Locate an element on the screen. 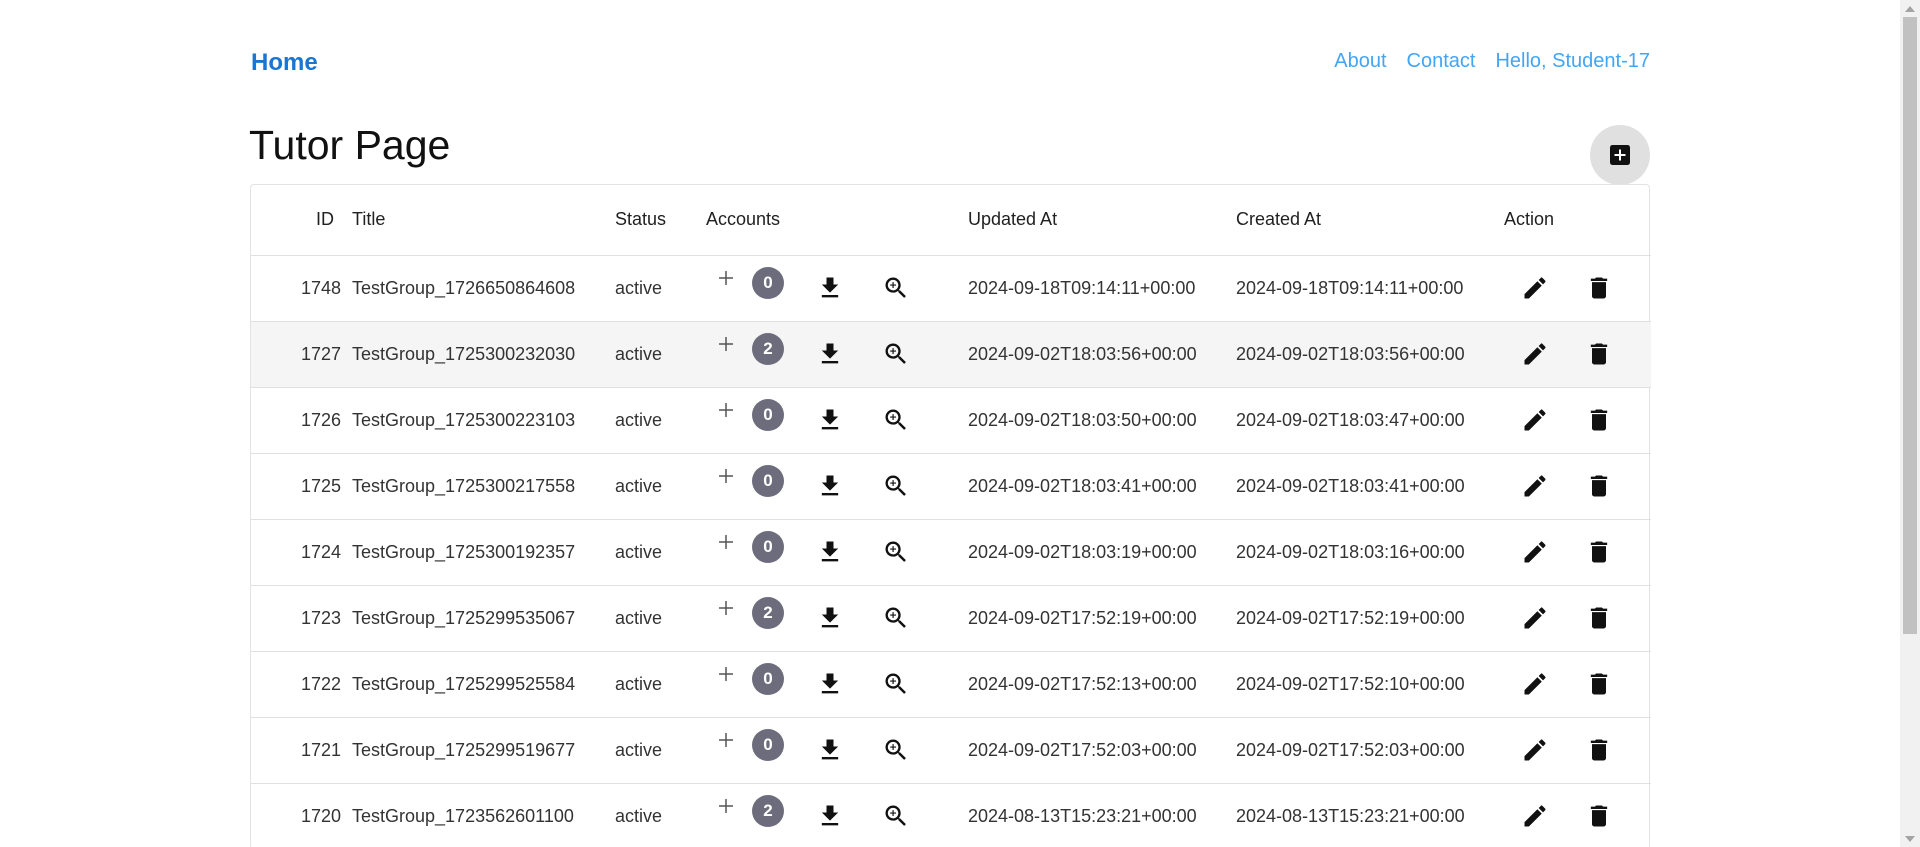 The image size is (1920, 847). cell-created-at: 2024-09-18T09:14:11+00:00 is located at coordinates (1370, 288).